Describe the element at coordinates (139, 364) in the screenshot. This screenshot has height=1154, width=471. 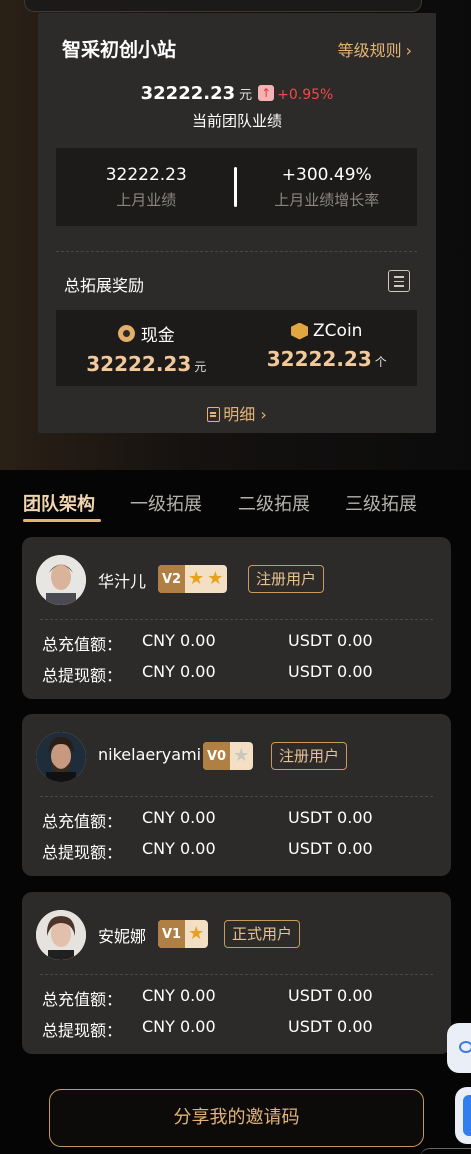
I see `cash-value: 32222.23` at that location.